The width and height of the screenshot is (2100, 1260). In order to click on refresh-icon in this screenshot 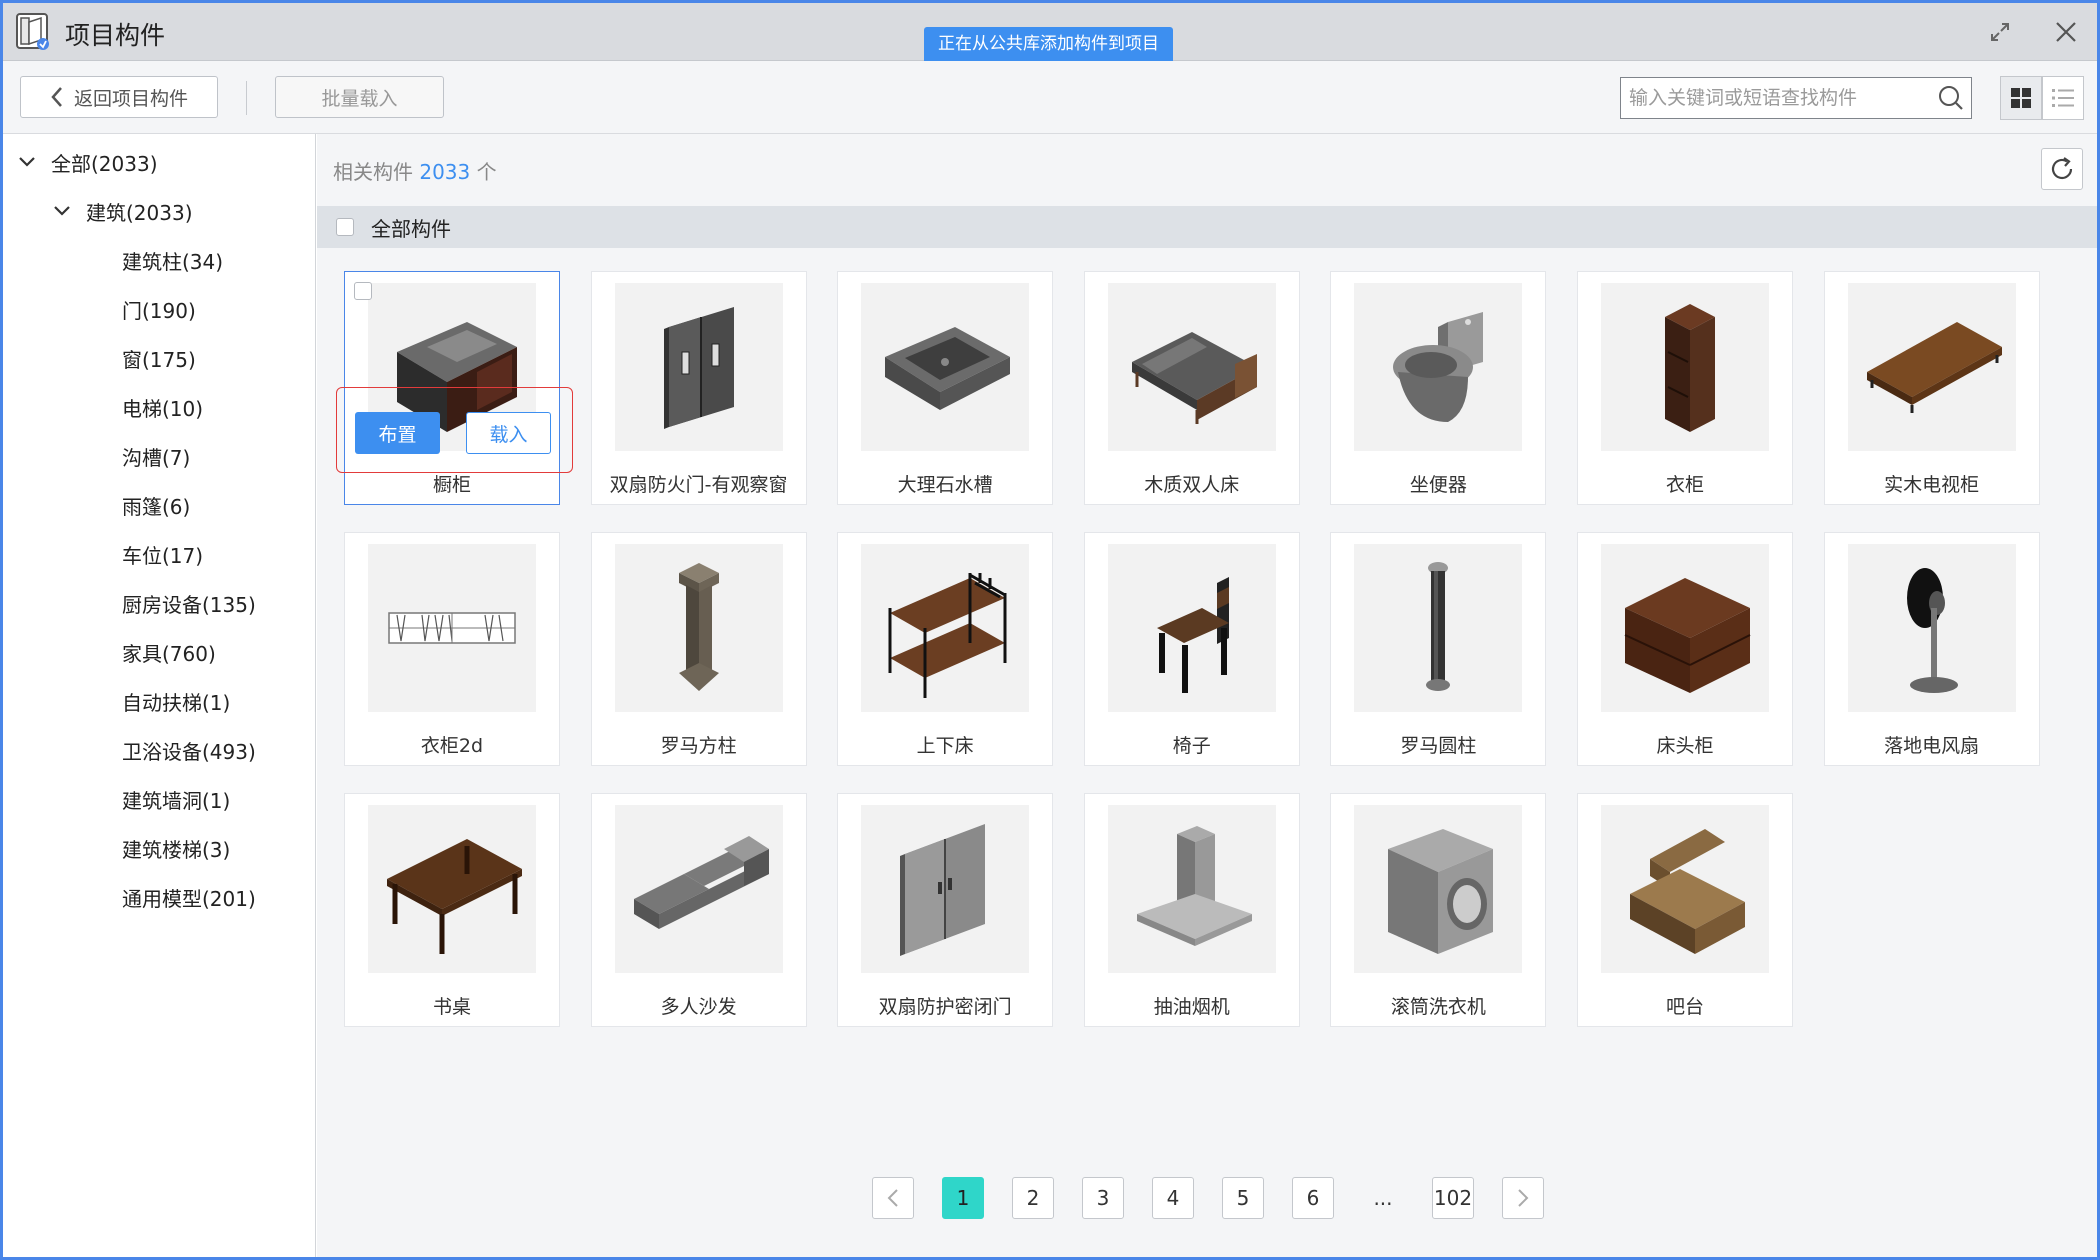, I will do `click(2062, 168)`.